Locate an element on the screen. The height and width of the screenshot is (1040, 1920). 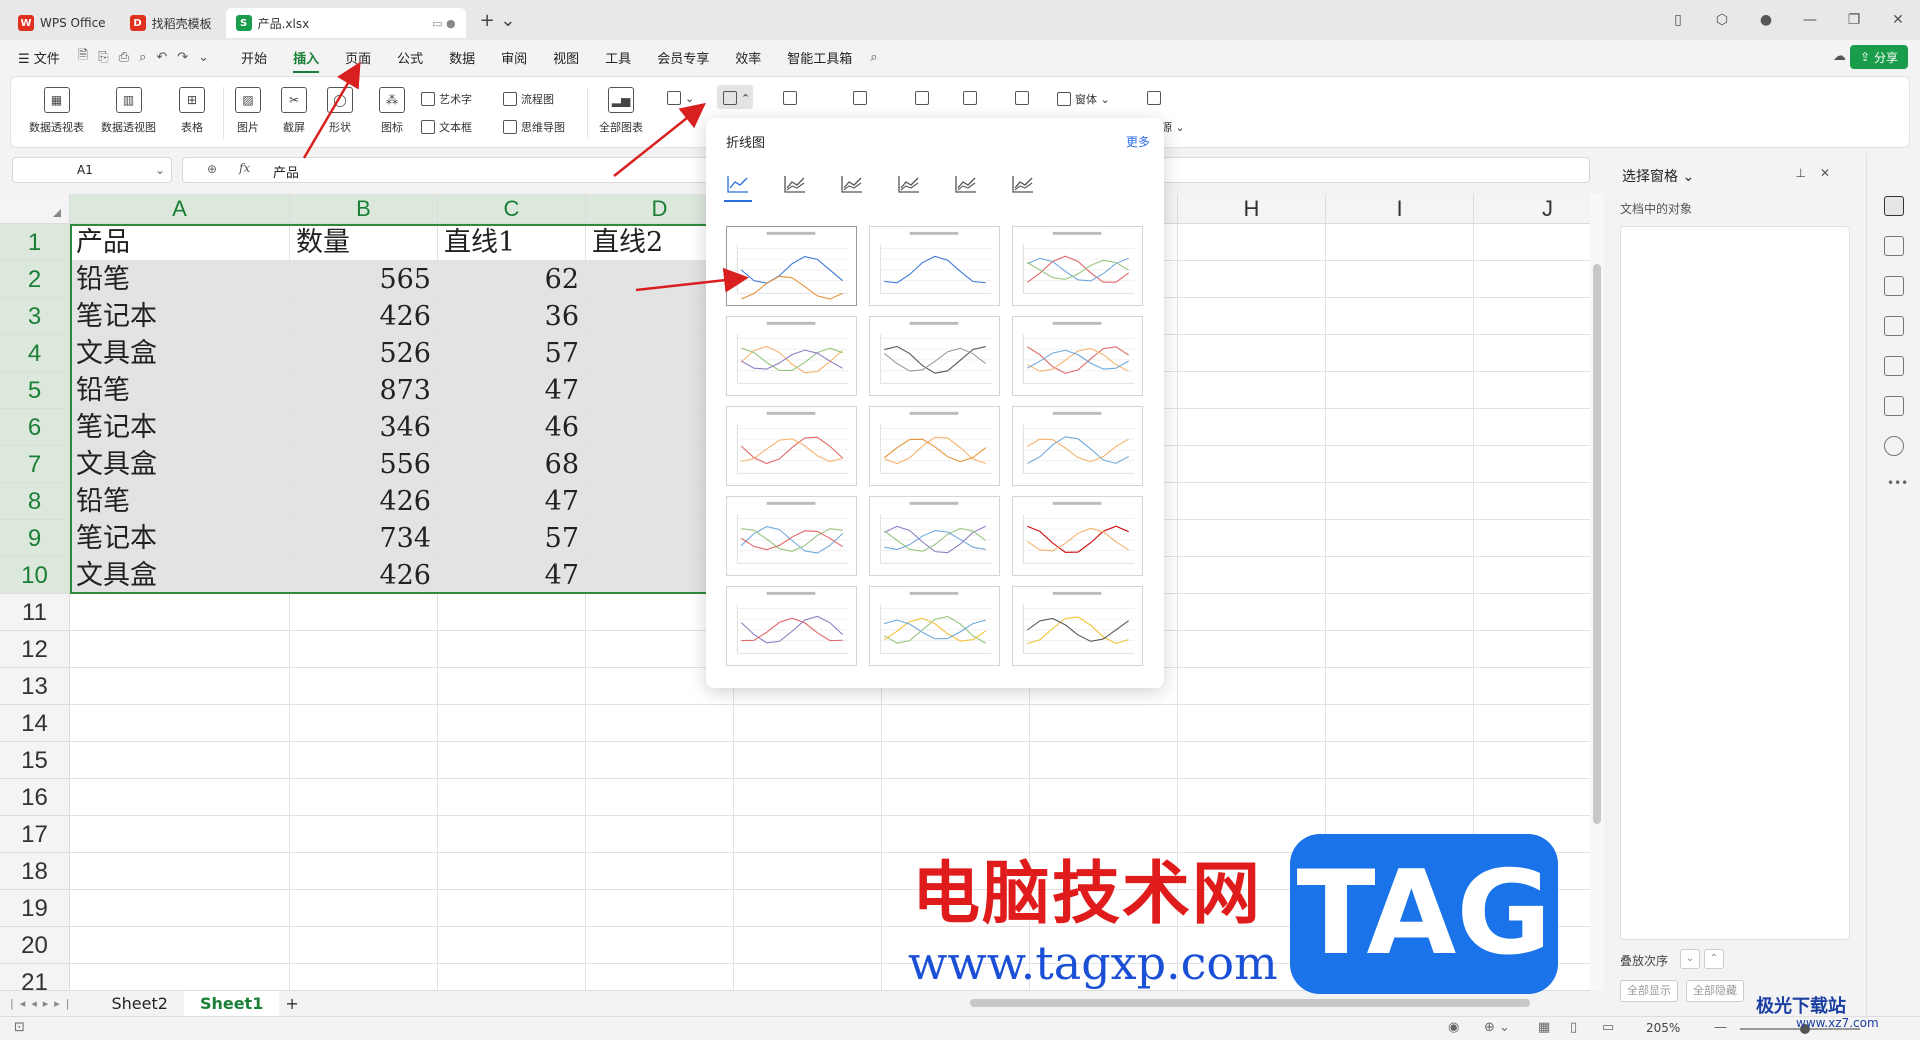
cell-j4 is located at coordinates (1532, 353).